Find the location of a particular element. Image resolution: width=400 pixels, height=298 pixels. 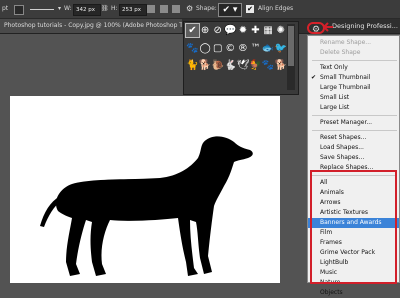

grid-icon: ▦ is located at coordinates (268, 30).